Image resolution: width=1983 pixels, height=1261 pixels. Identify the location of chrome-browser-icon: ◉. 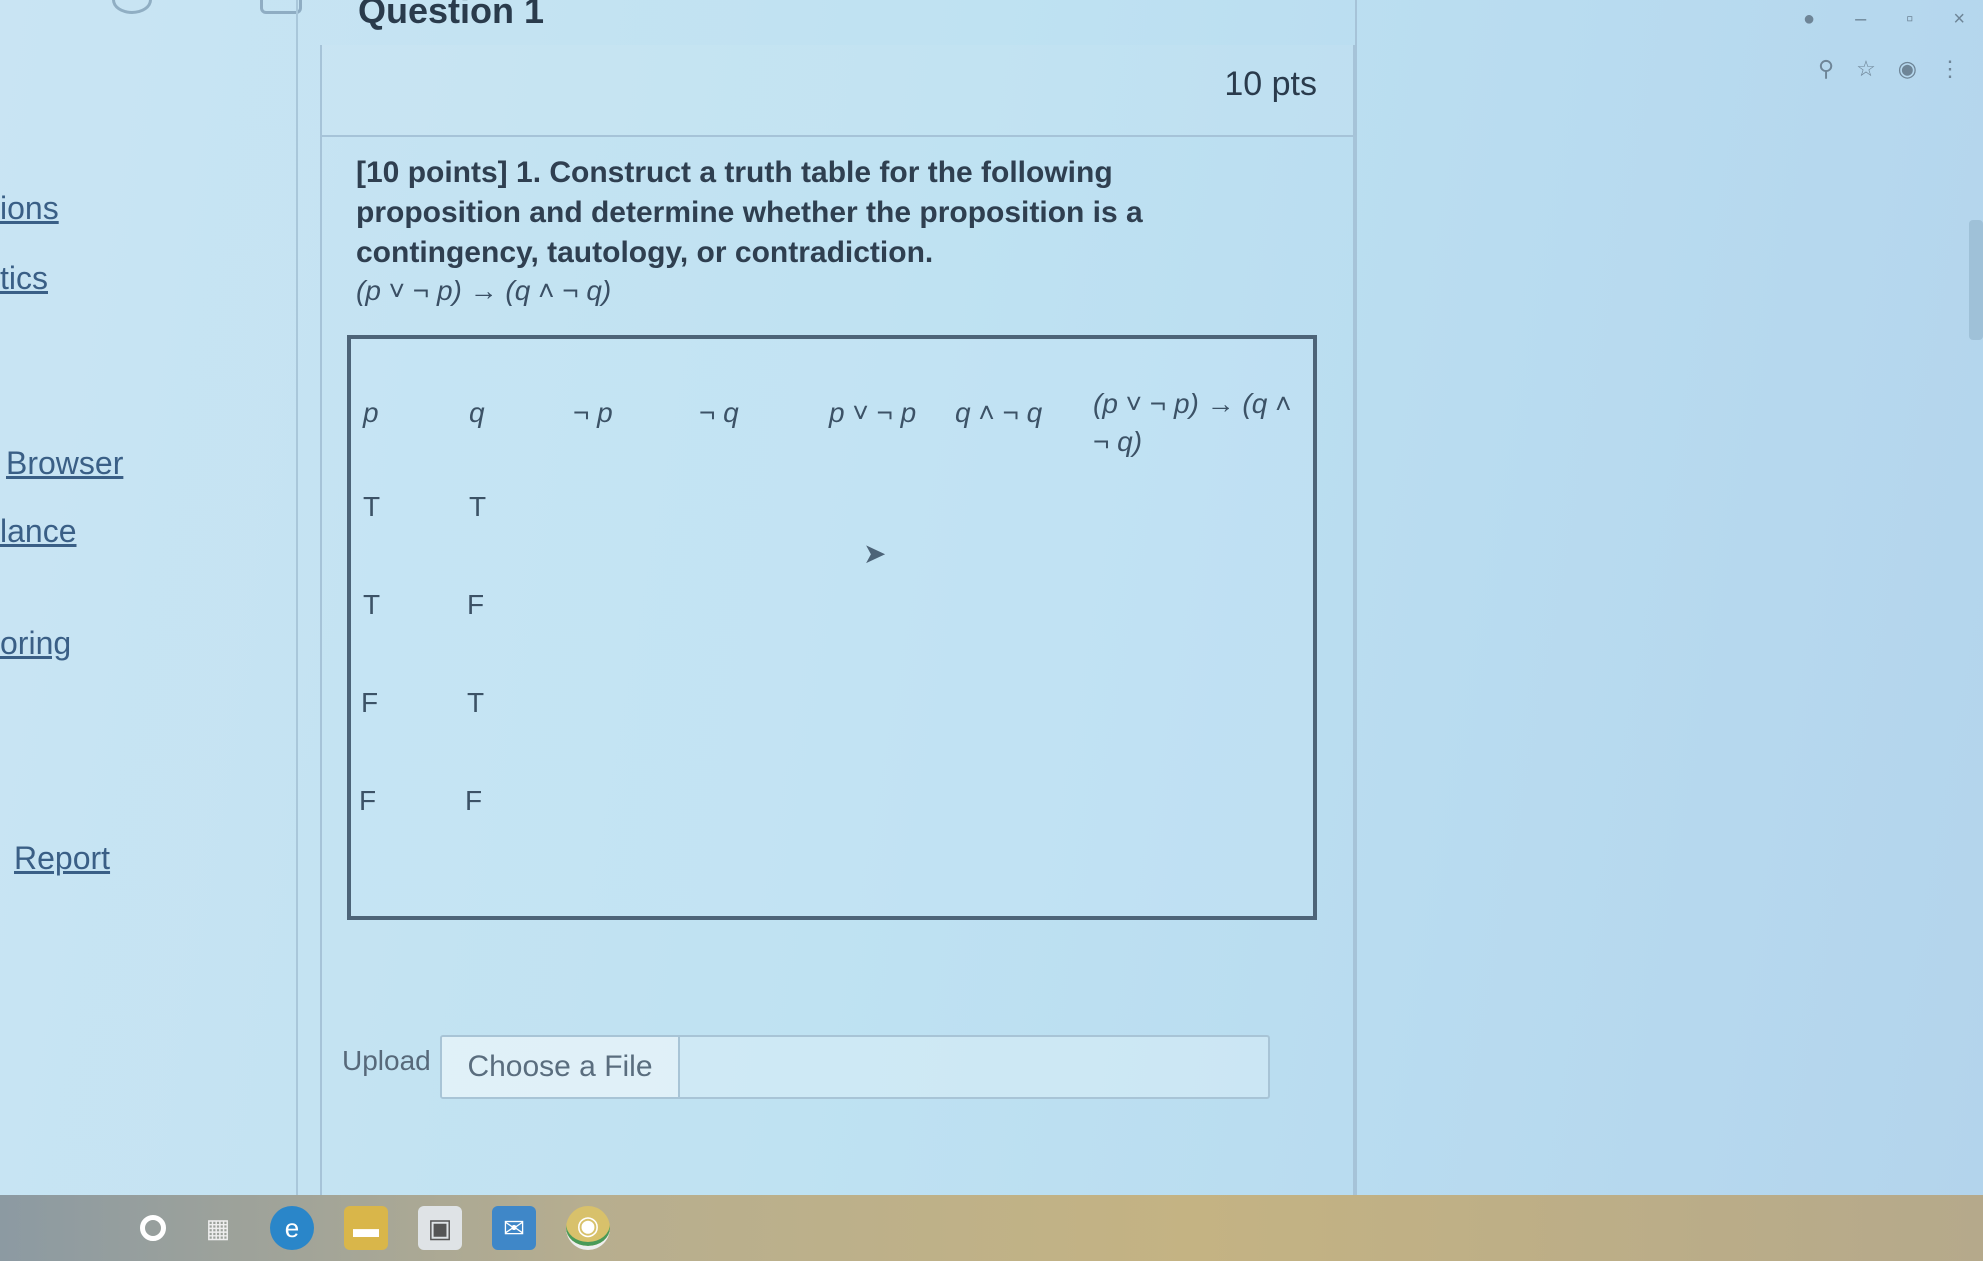
(588, 1228).